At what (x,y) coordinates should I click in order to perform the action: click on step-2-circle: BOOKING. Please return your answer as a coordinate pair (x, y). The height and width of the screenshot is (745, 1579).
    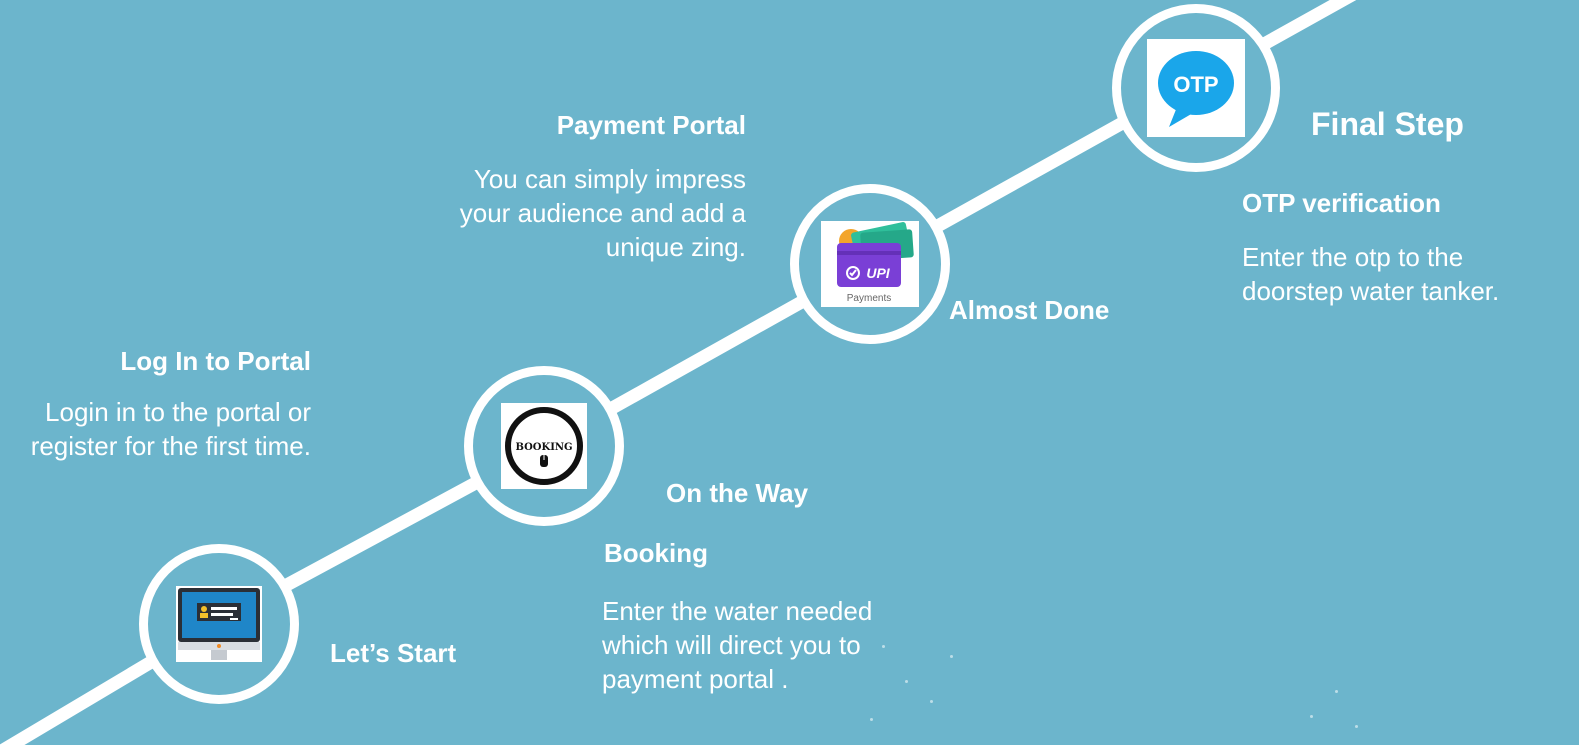
    Looking at the image, I should click on (544, 446).